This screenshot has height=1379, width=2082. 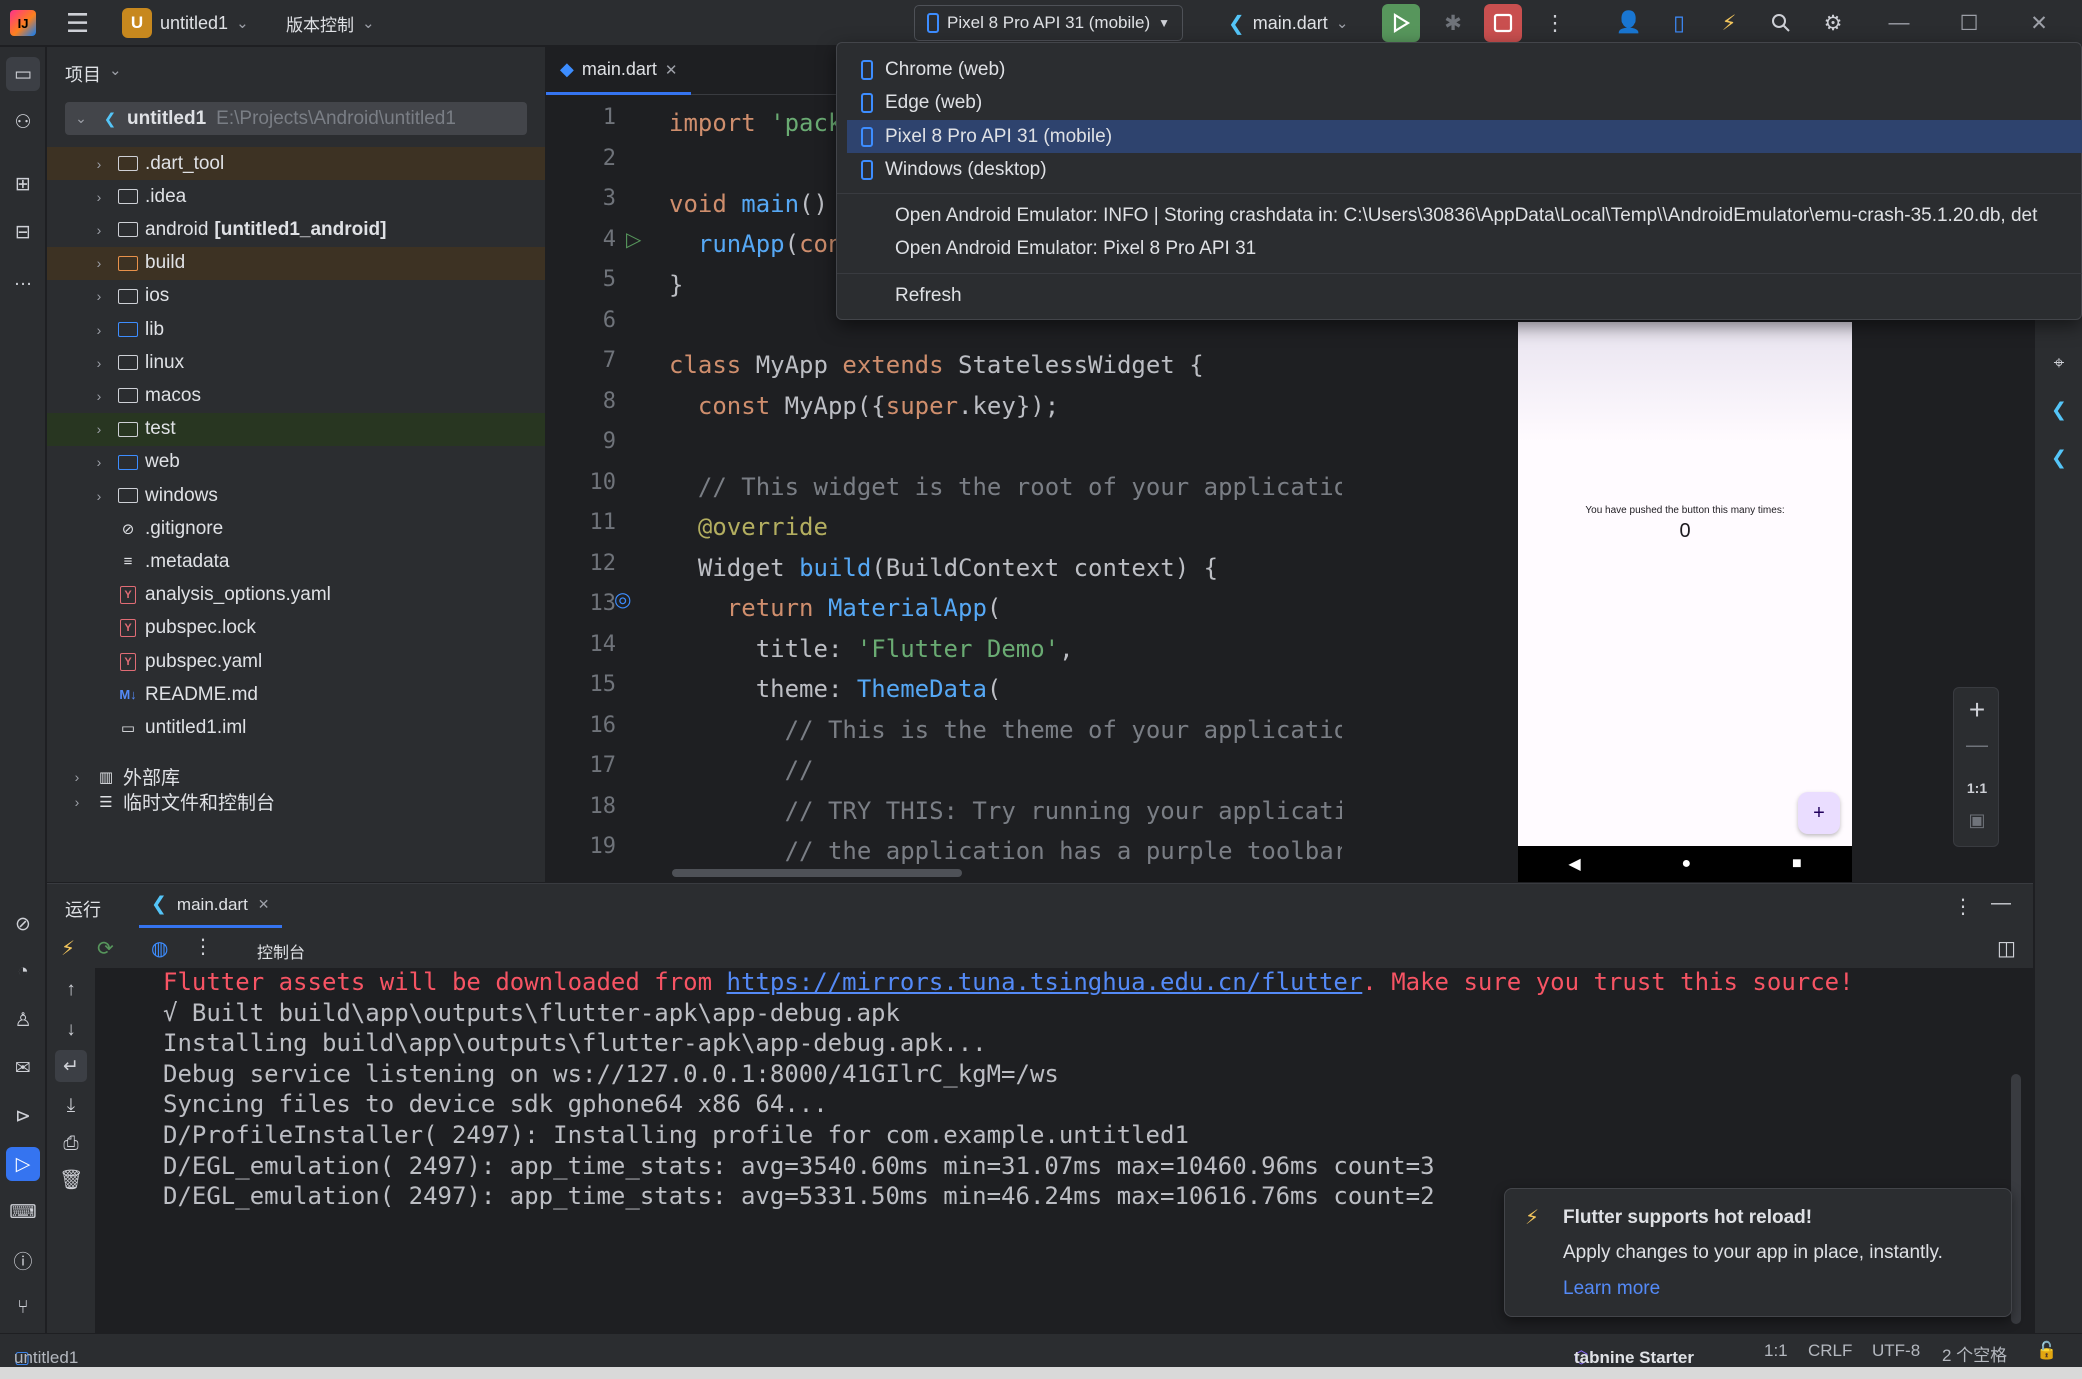 What do you see at coordinates (1464, 136) in the screenshot?
I see `device-option: Pixel 8 Pro API 31 (mobile)` at bounding box center [1464, 136].